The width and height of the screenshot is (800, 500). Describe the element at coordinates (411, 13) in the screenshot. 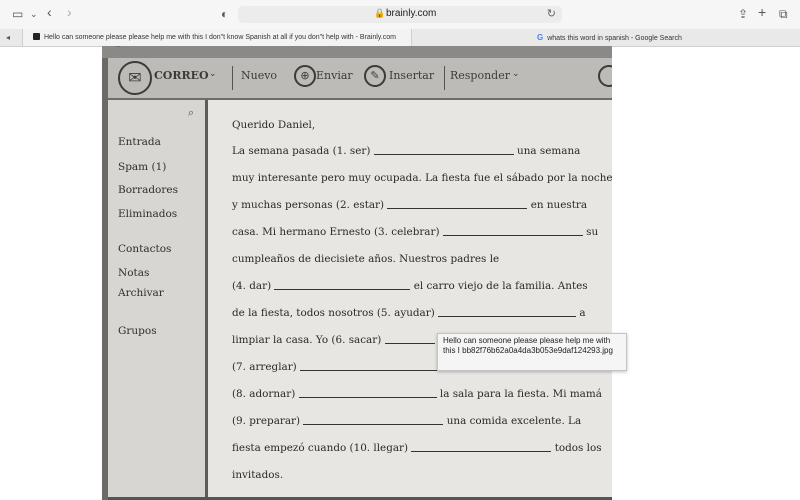

I see `address-url: brainly.com` at that location.